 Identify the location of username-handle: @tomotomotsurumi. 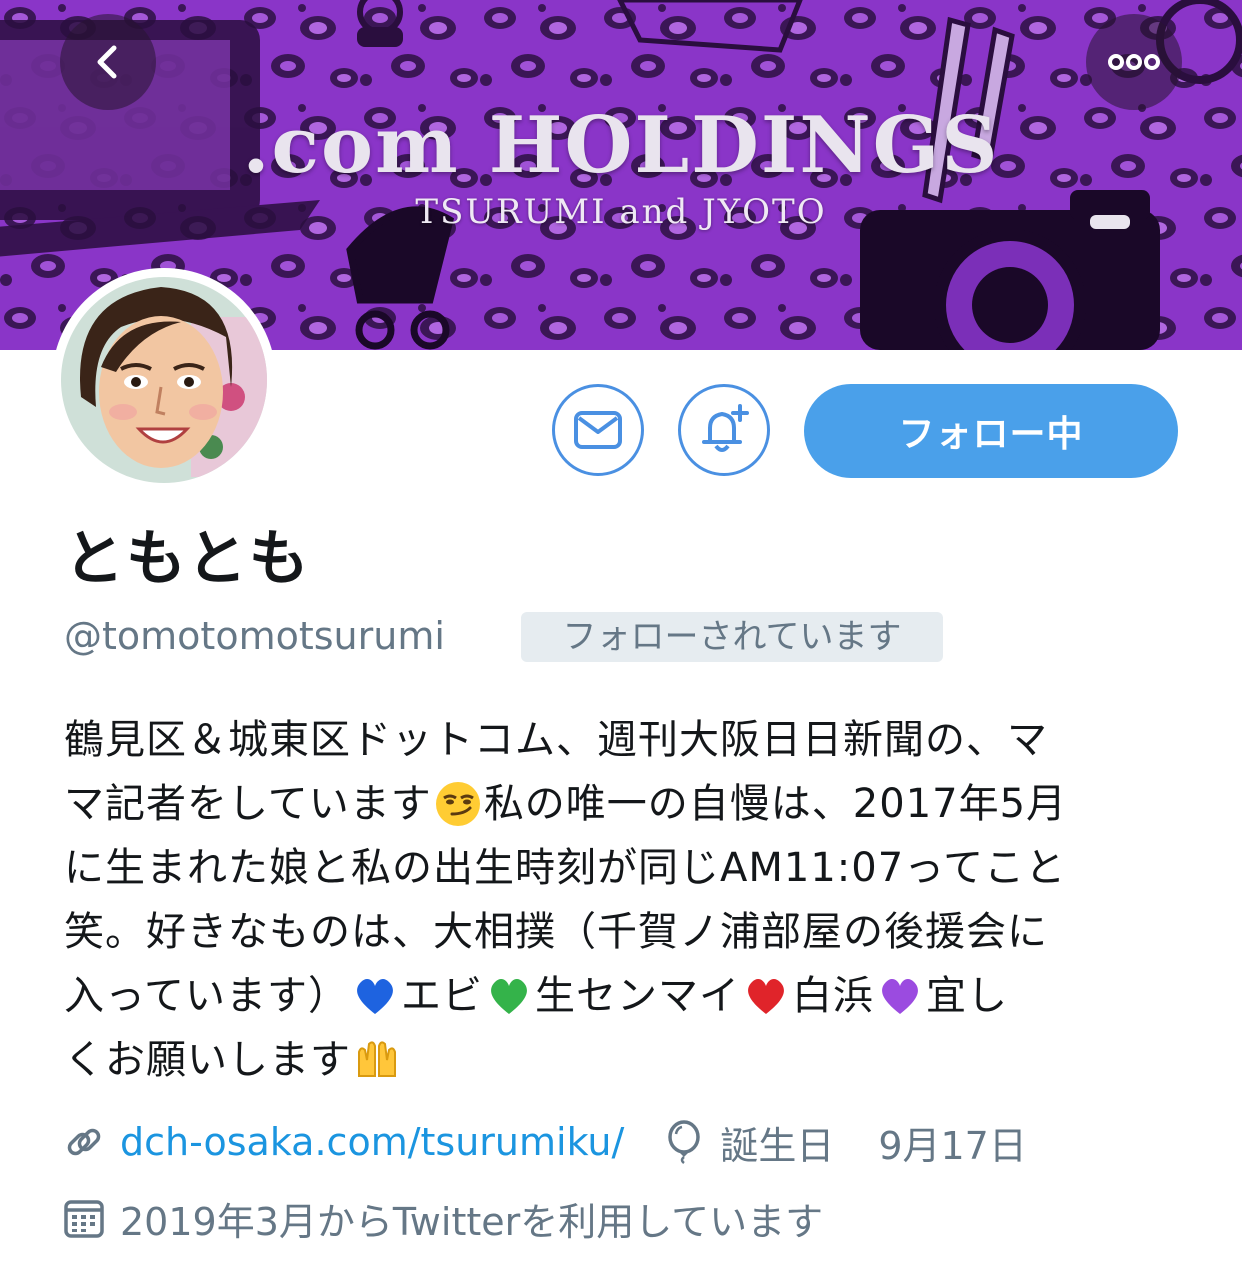
(254, 636).